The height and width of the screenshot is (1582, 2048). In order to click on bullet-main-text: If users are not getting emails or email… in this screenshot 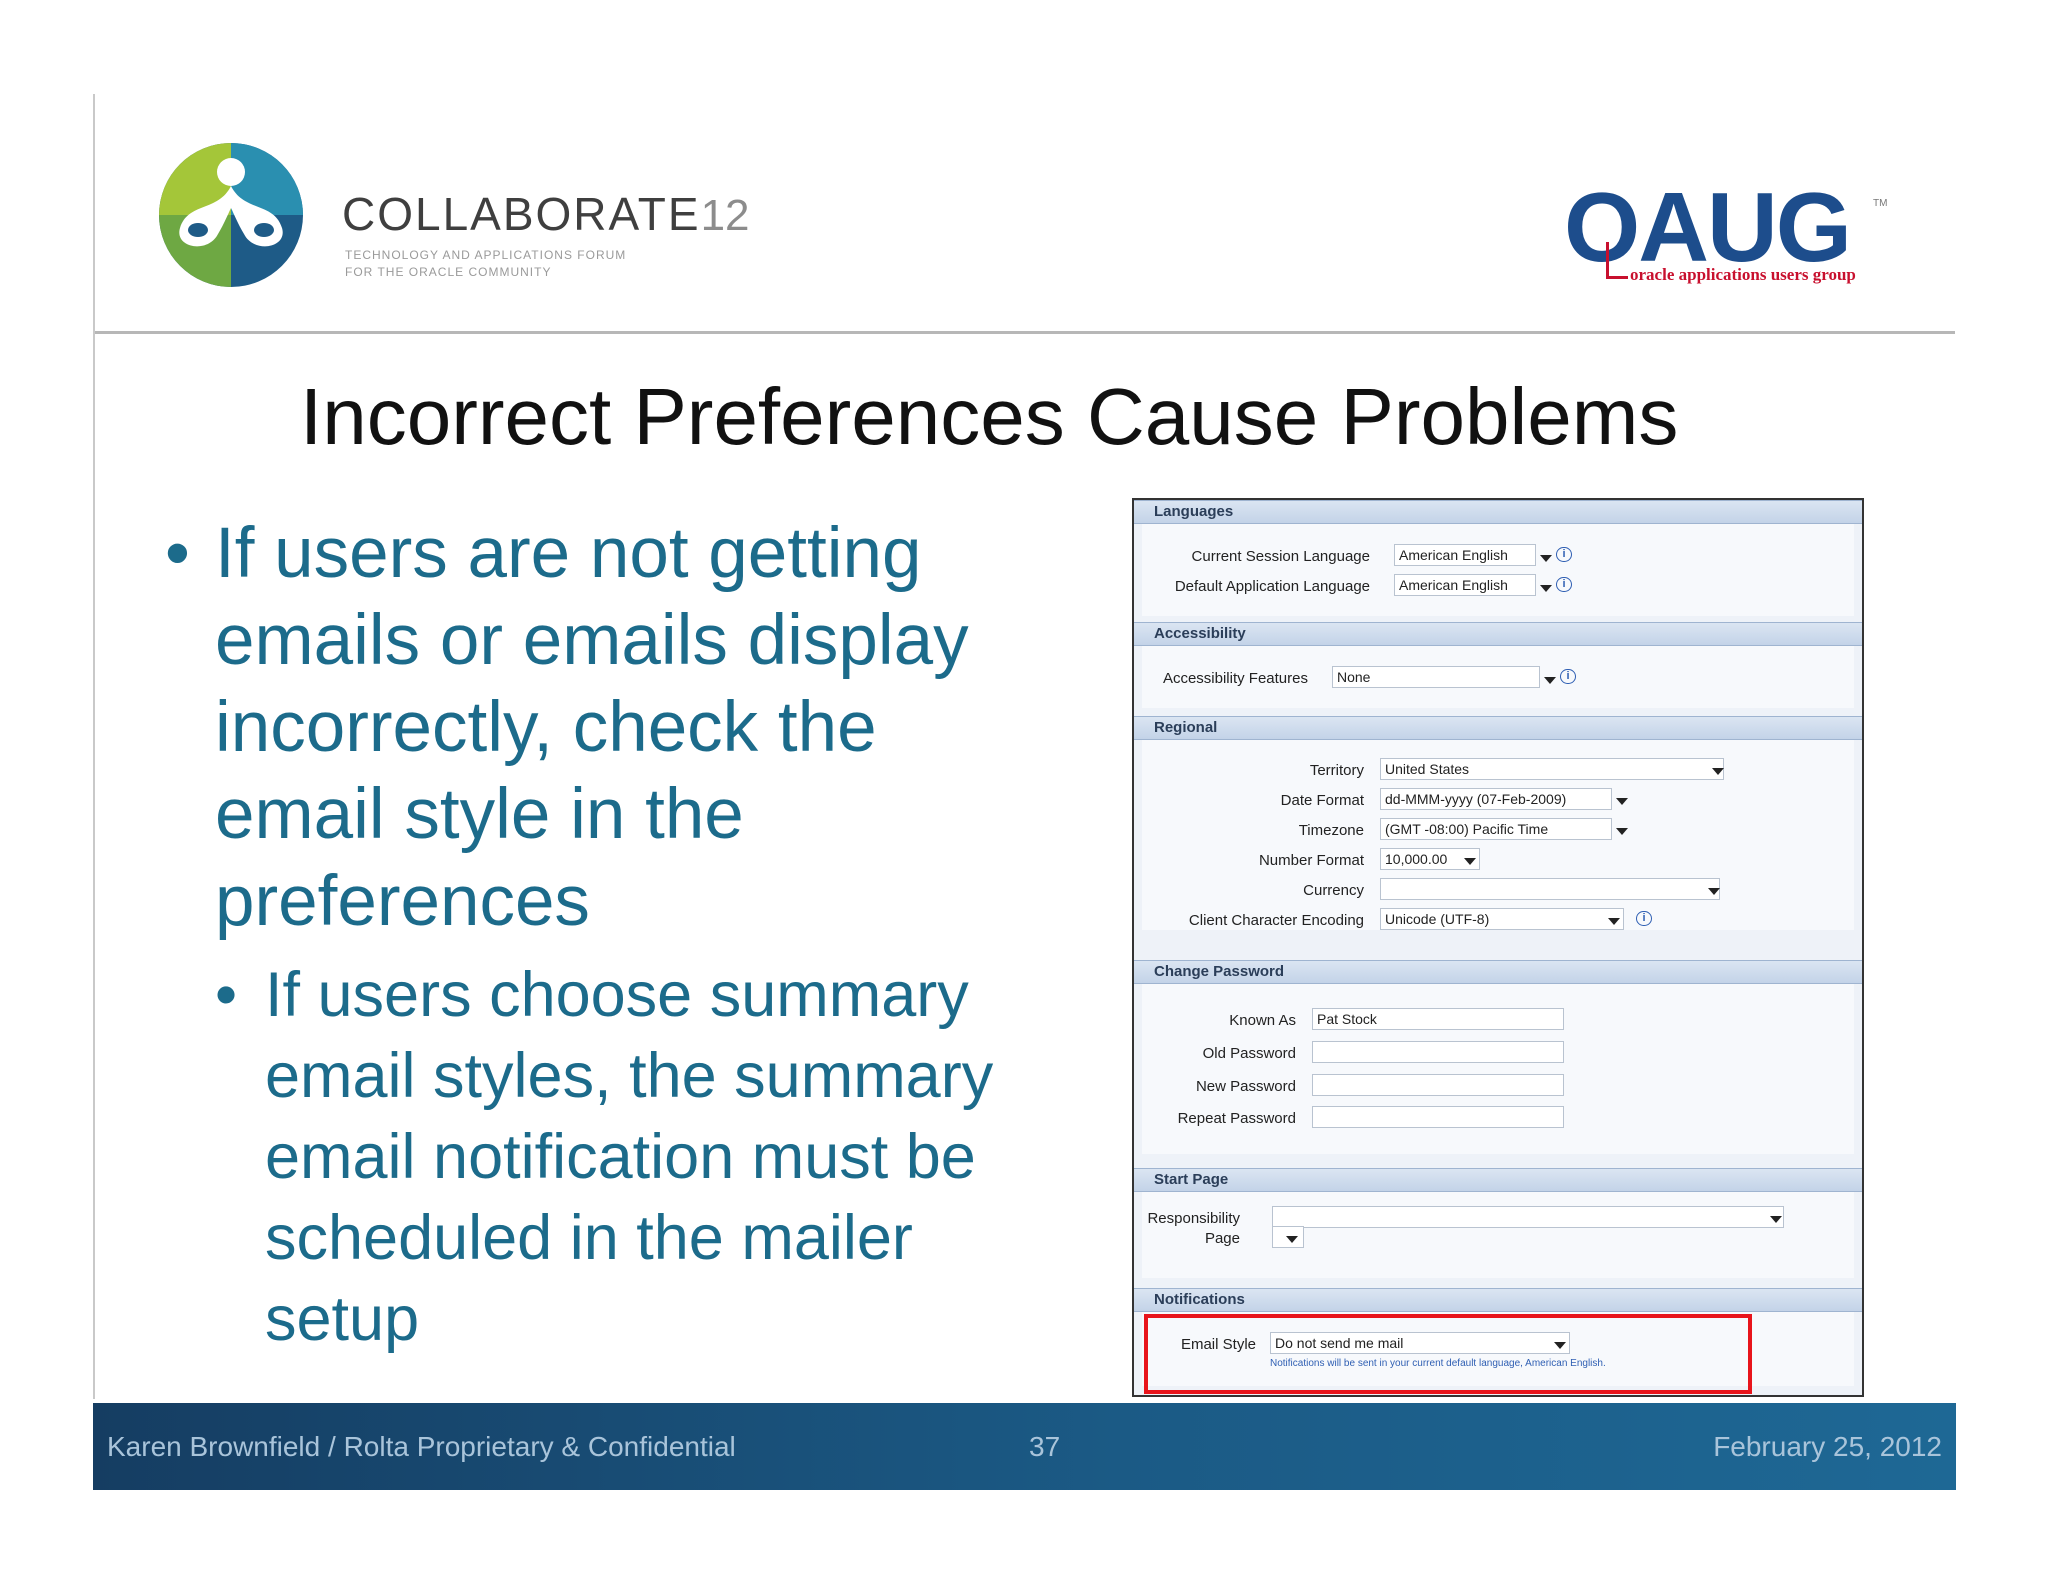, I will do `click(592, 727)`.